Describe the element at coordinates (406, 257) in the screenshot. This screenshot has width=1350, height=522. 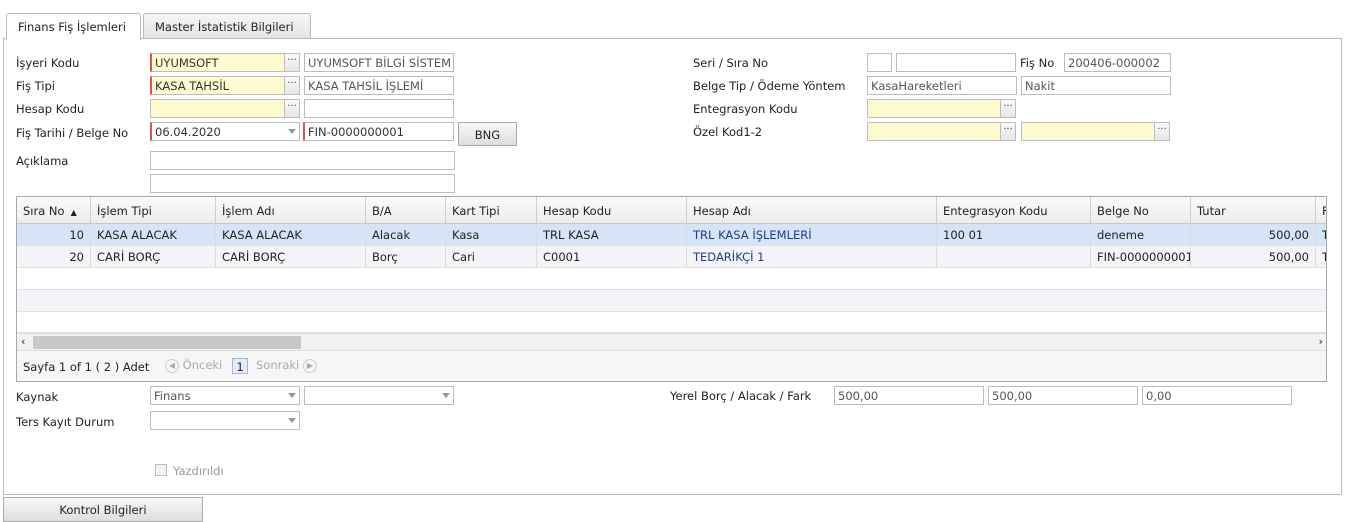
I see `cell-ba: Borç` at that location.